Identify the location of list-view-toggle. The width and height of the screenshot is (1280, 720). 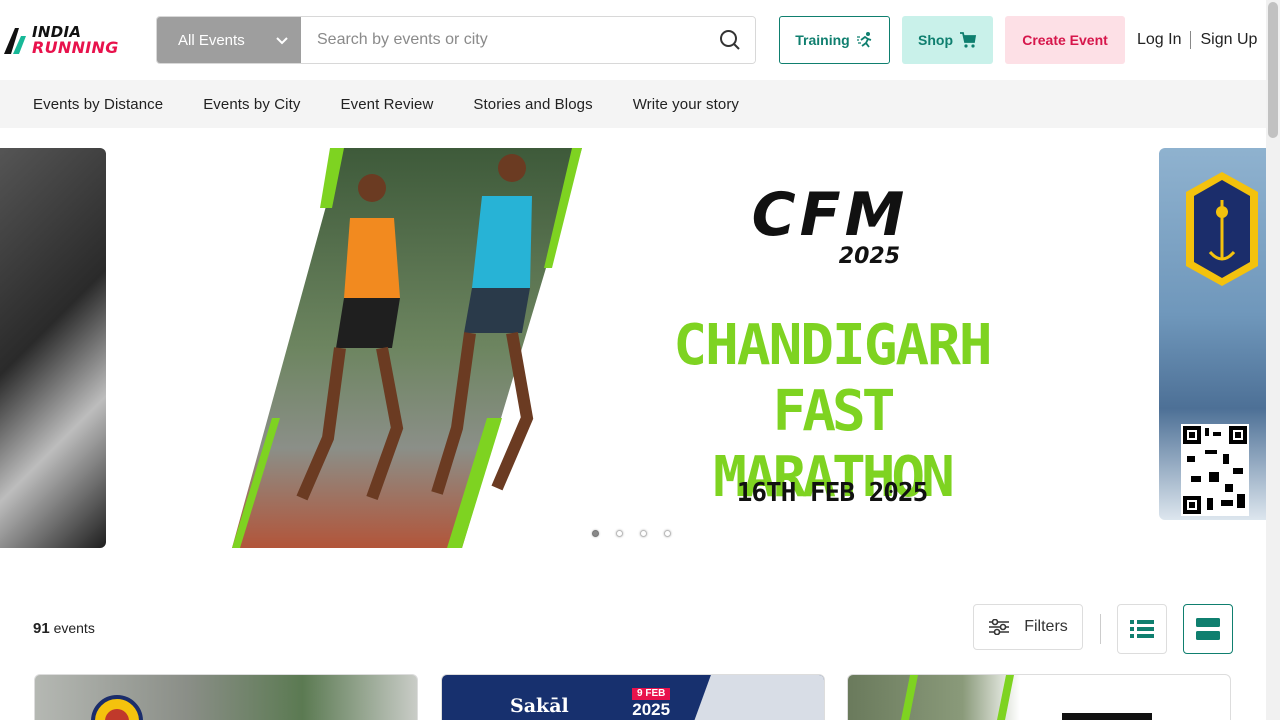
(1142, 629).